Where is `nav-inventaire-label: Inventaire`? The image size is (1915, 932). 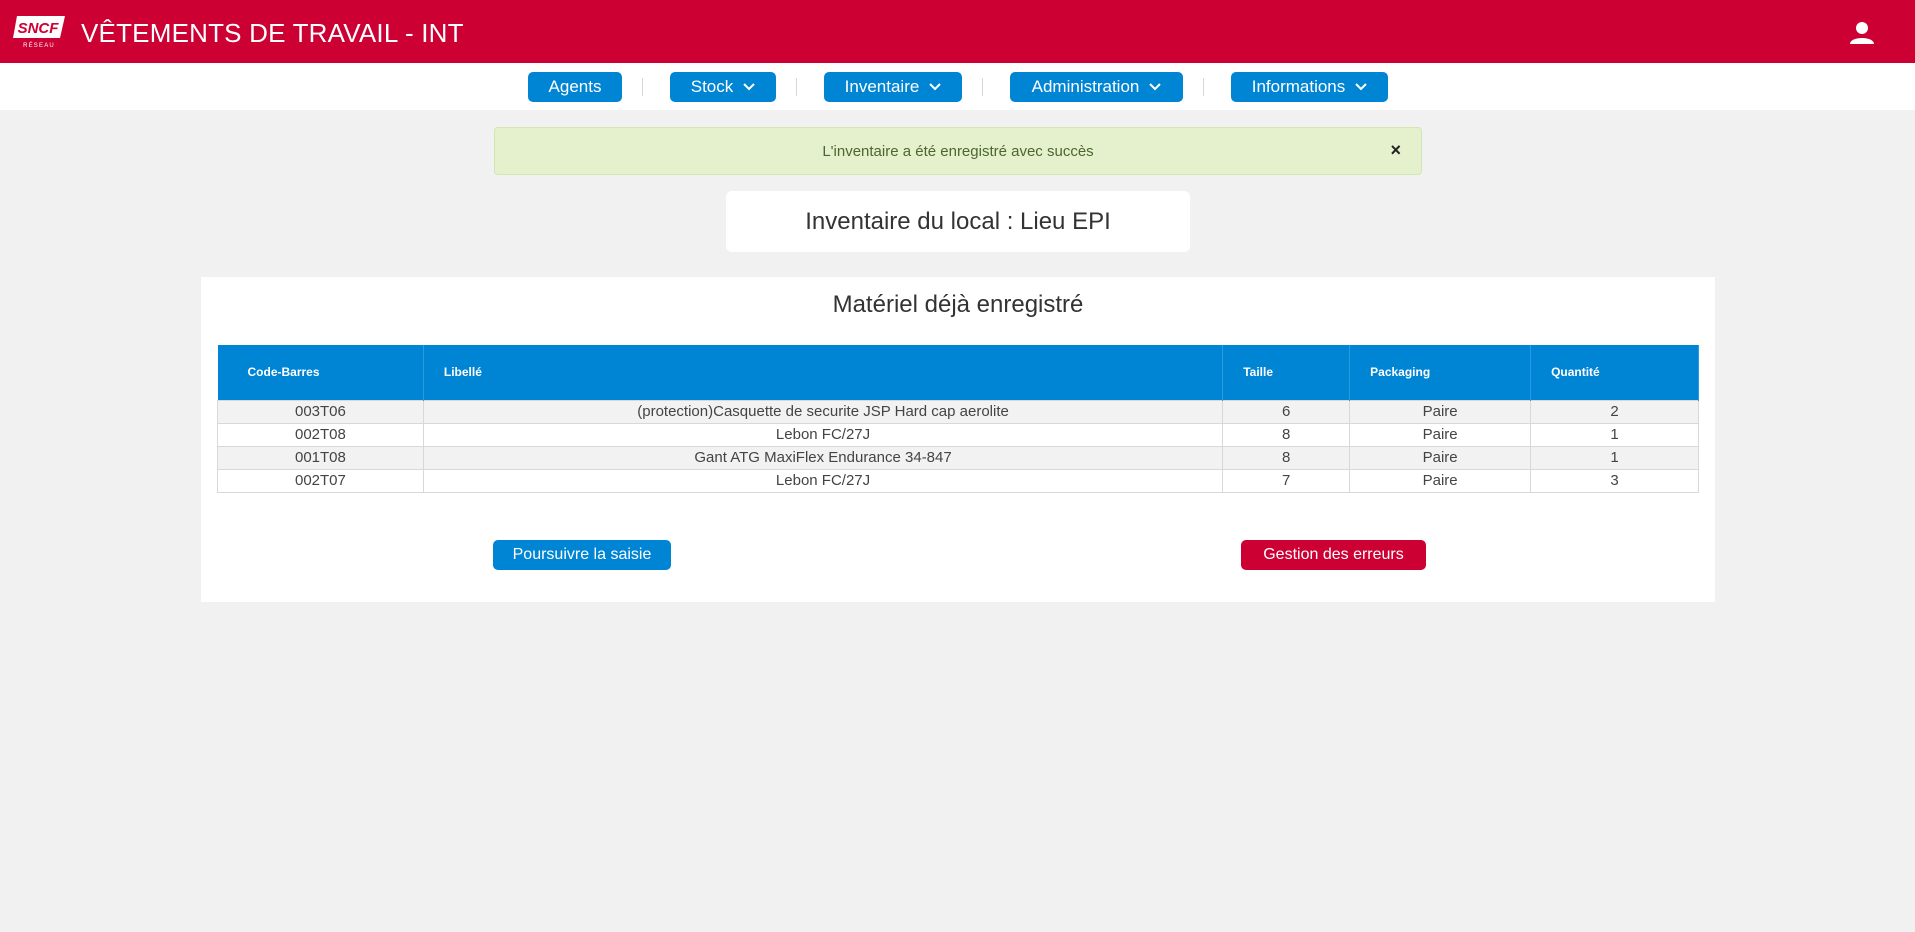 nav-inventaire-label: Inventaire is located at coordinates (882, 86).